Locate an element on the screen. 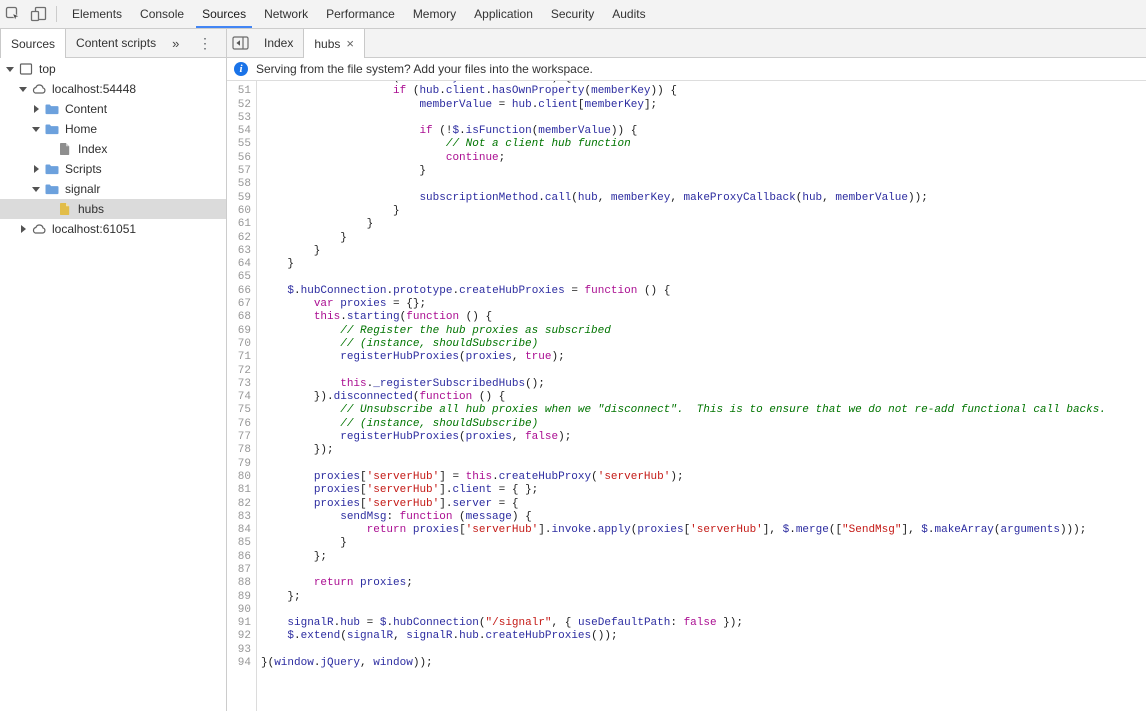 This screenshot has width=1146, height=711. line-number: 79 is located at coordinates (241, 464).